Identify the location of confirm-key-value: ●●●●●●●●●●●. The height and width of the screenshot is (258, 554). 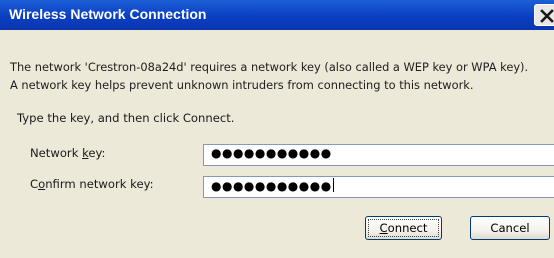
(271, 186).